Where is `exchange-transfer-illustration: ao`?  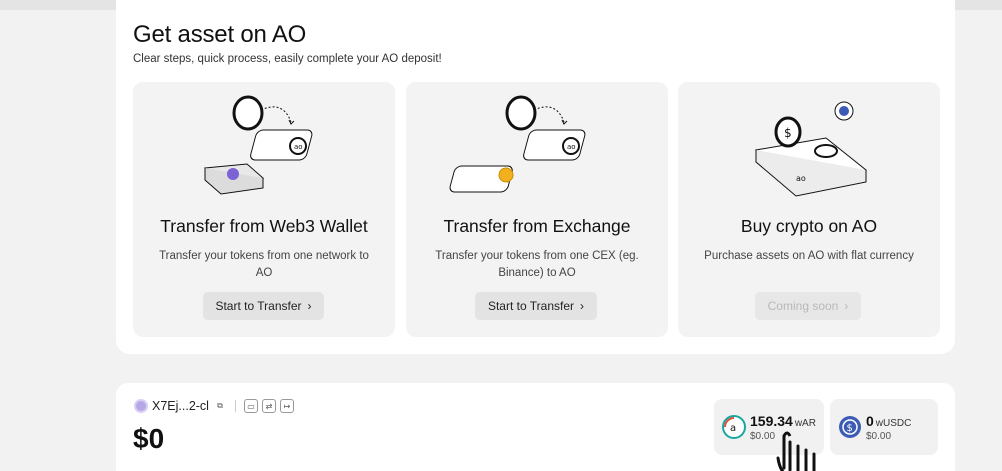 exchange-transfer-illustration: ao is located at coordinates (517, 144).